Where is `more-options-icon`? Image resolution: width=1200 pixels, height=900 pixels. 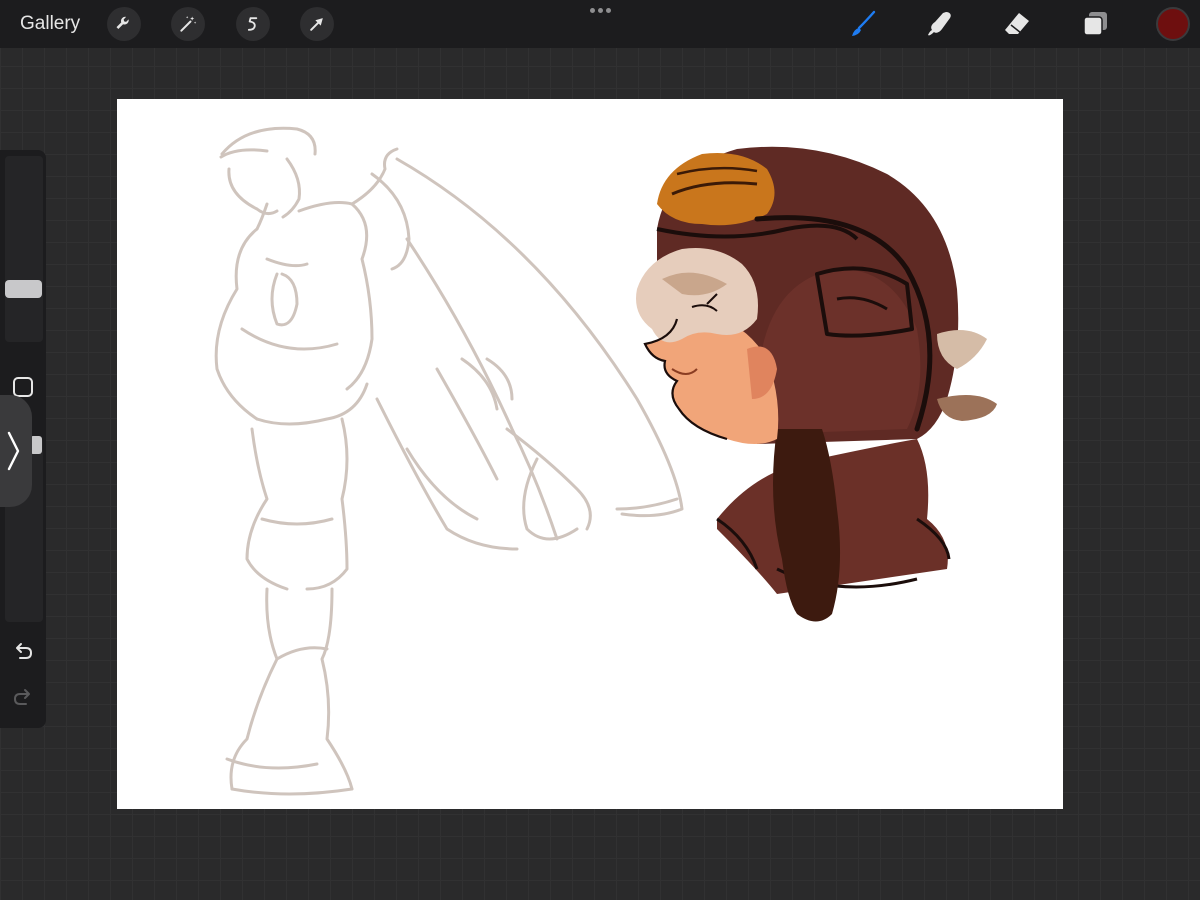 more-options-icon is located at coordinates (600, 10).